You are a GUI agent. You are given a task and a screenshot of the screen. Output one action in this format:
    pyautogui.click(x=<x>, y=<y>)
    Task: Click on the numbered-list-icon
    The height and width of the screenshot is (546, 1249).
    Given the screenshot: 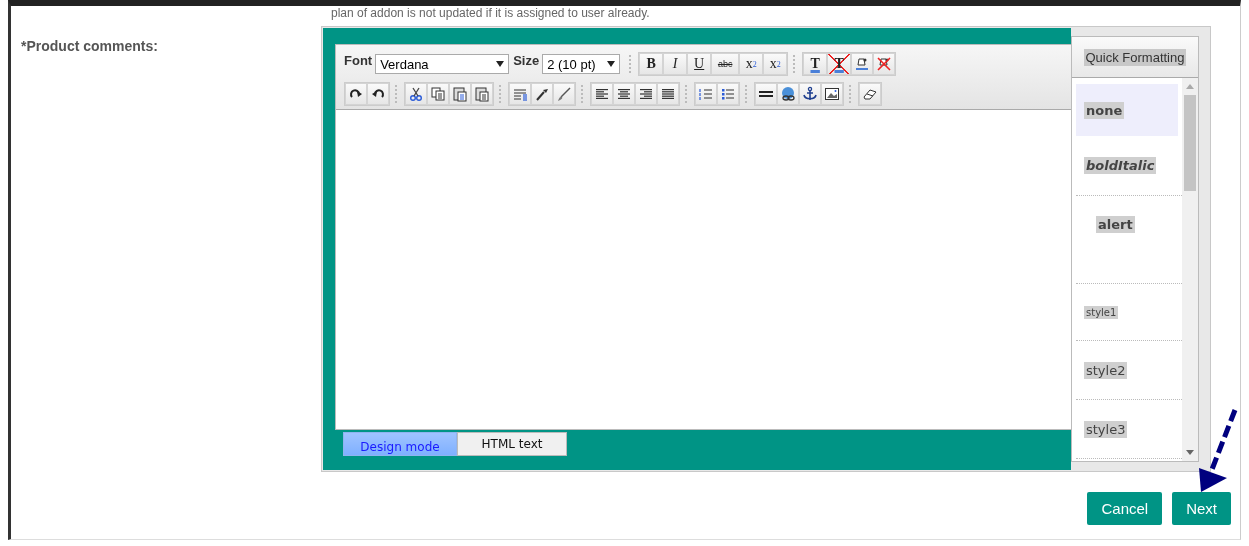 What is the action you would take?
    pyautogui.click(x=706, y=94)
    